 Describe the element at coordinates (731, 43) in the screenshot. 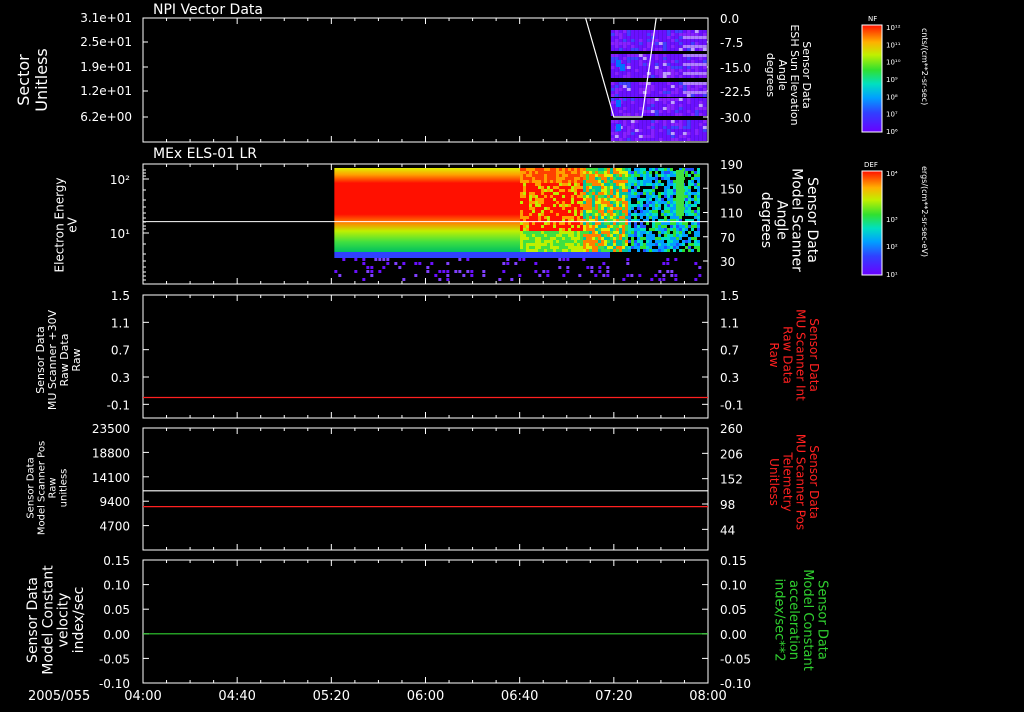

I see `right-tick-label: -7.5` at that location.